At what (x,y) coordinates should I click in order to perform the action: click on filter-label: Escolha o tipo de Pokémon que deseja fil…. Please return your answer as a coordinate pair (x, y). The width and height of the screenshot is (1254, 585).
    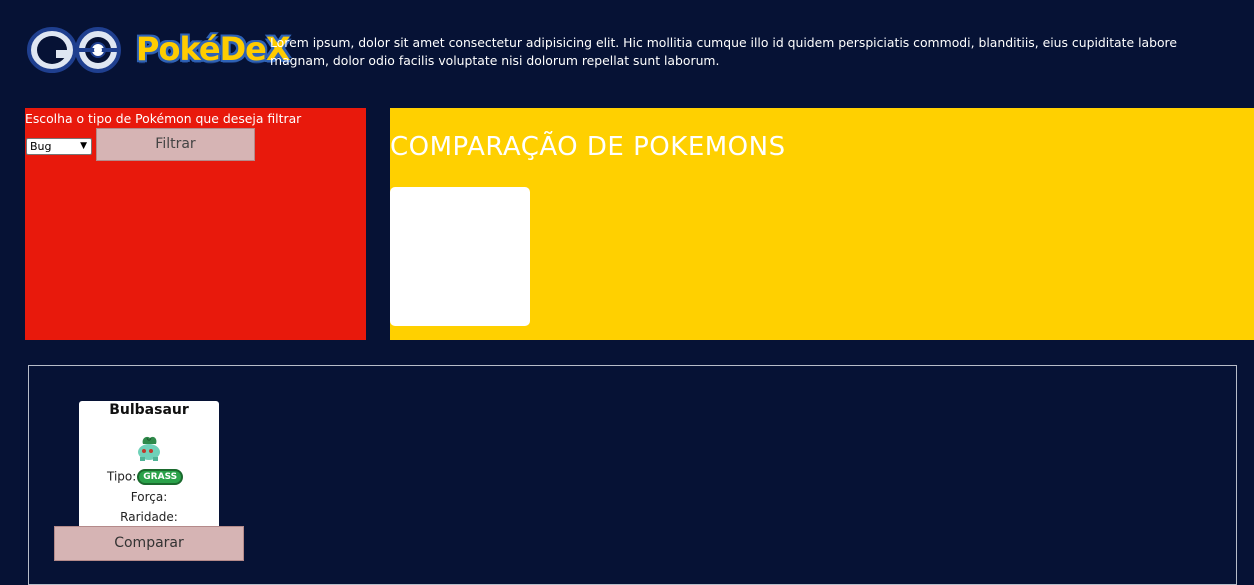
    Looking at the image, I should click on (163, 118).